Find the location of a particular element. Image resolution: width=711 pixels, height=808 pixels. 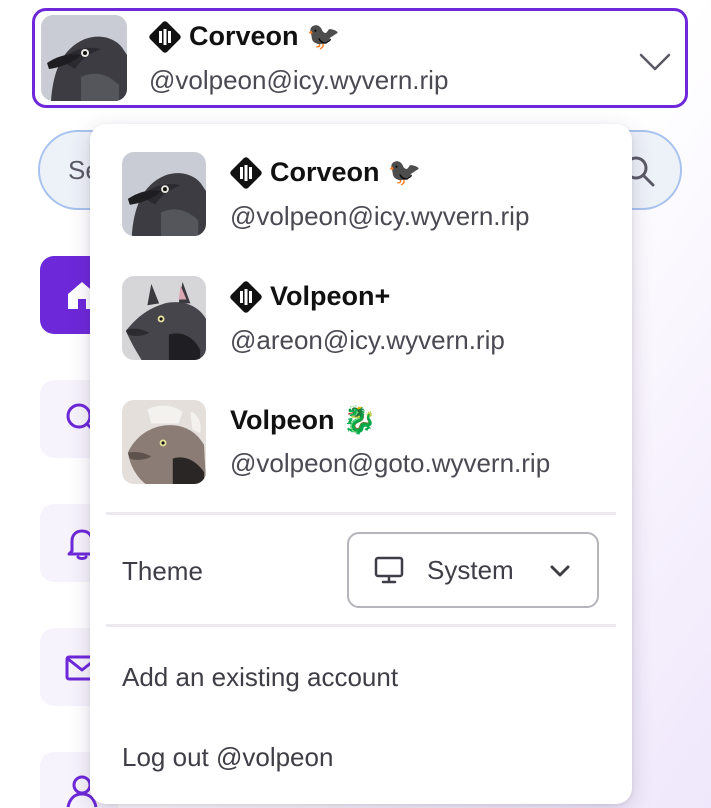

monitor-icon is located at coordinates (389, 570).